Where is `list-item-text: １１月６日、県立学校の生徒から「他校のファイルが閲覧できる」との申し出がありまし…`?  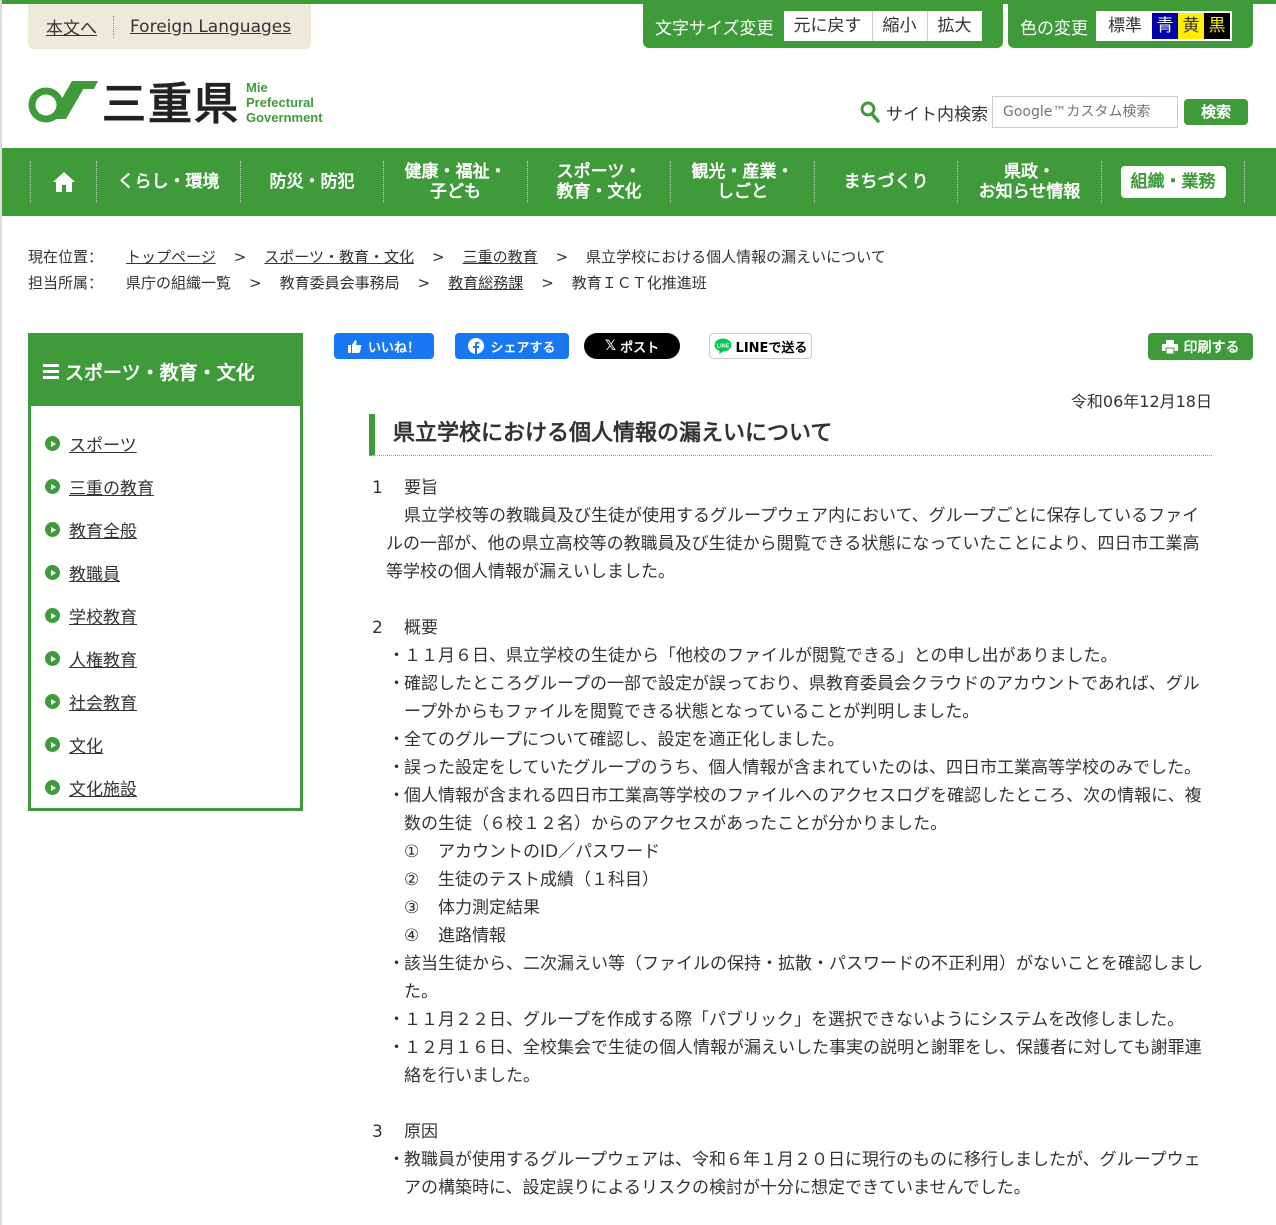
list-item-text: １１月６日、県立学校の生徒から「他校のファイルが閲覧できる」との申し出がありまし… is located at coordinates (761, 656).